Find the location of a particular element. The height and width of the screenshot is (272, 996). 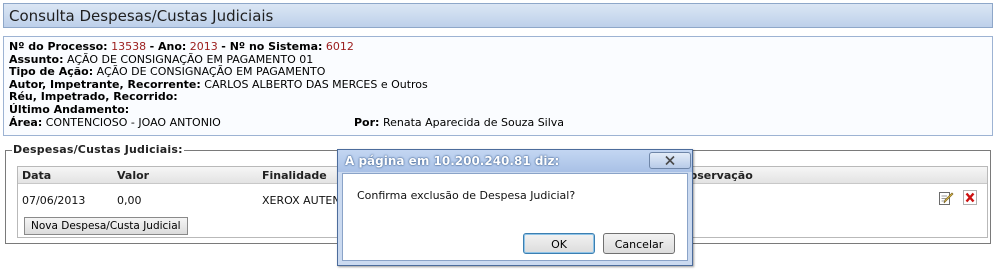

area-value: CONTENCIOSO - JOAO ANTONIO is located at coordinates (133, 122).